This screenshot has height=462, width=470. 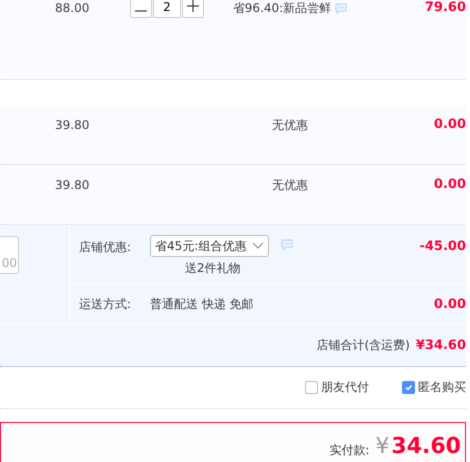 I want to click on gift-text: 送2件礼物, so click(x=212, y=268).